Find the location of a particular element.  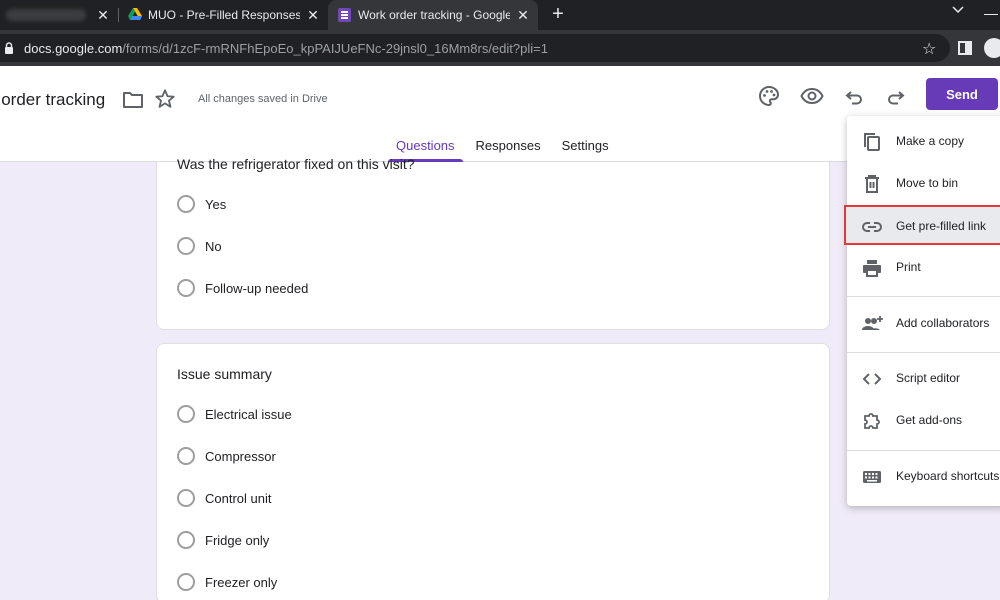

code-icon is located at coordinates (872, 379).